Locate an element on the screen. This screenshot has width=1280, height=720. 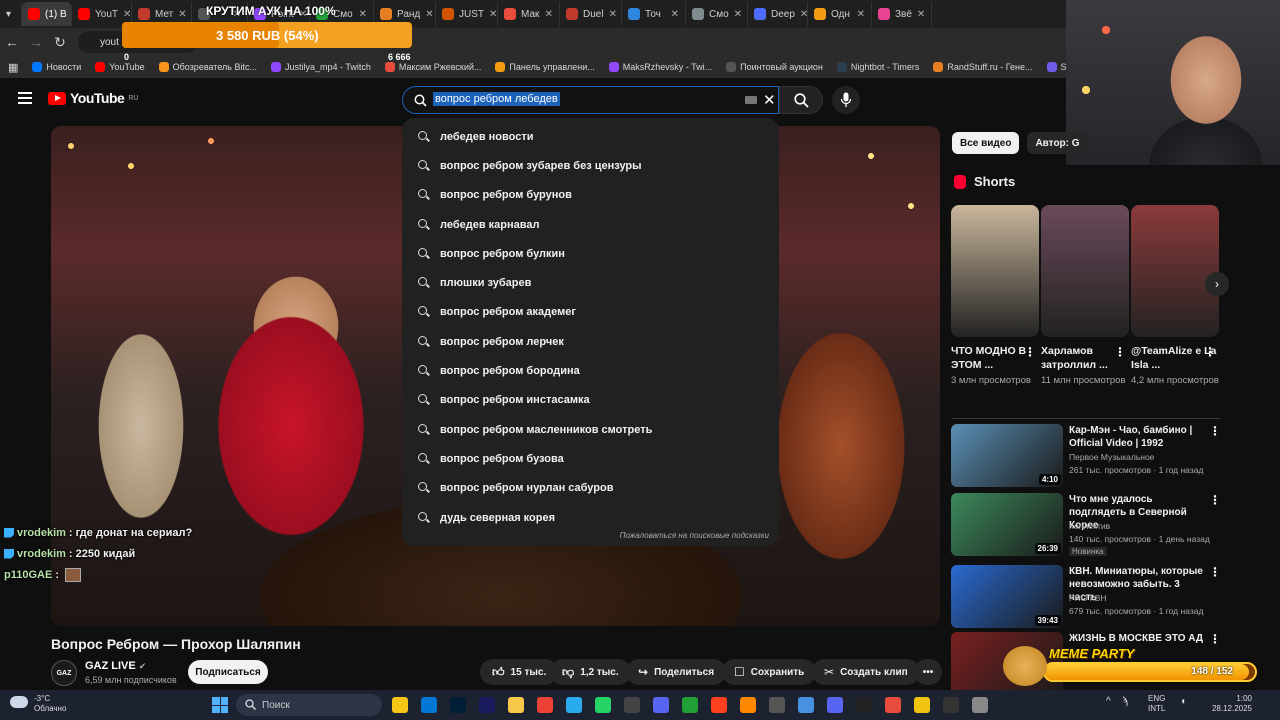
search-input: вопрос ребром лебедев ✕ is located at coordinates (590, 100).